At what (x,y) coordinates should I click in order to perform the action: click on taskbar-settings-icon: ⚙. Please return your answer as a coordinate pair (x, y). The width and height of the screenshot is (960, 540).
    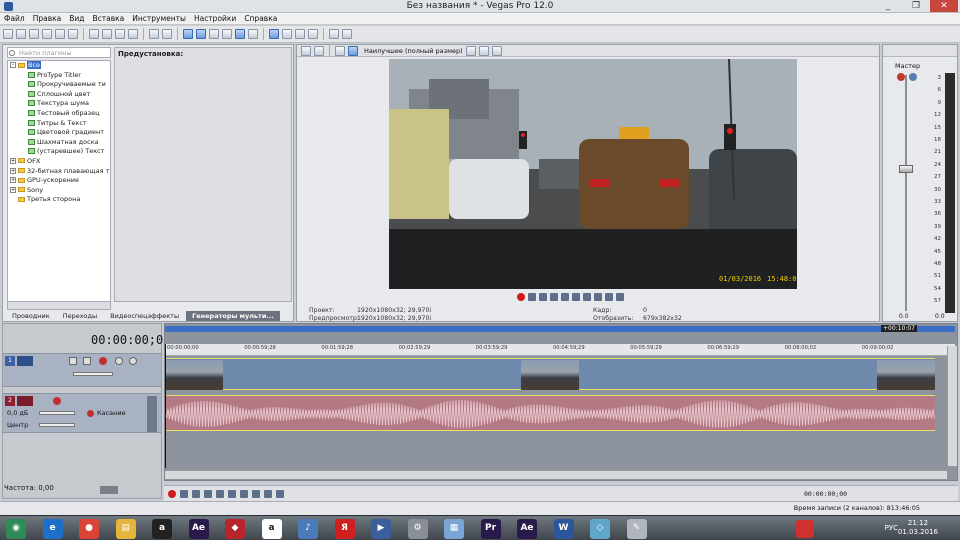
    Looking at the image, I should click on (417, 529).